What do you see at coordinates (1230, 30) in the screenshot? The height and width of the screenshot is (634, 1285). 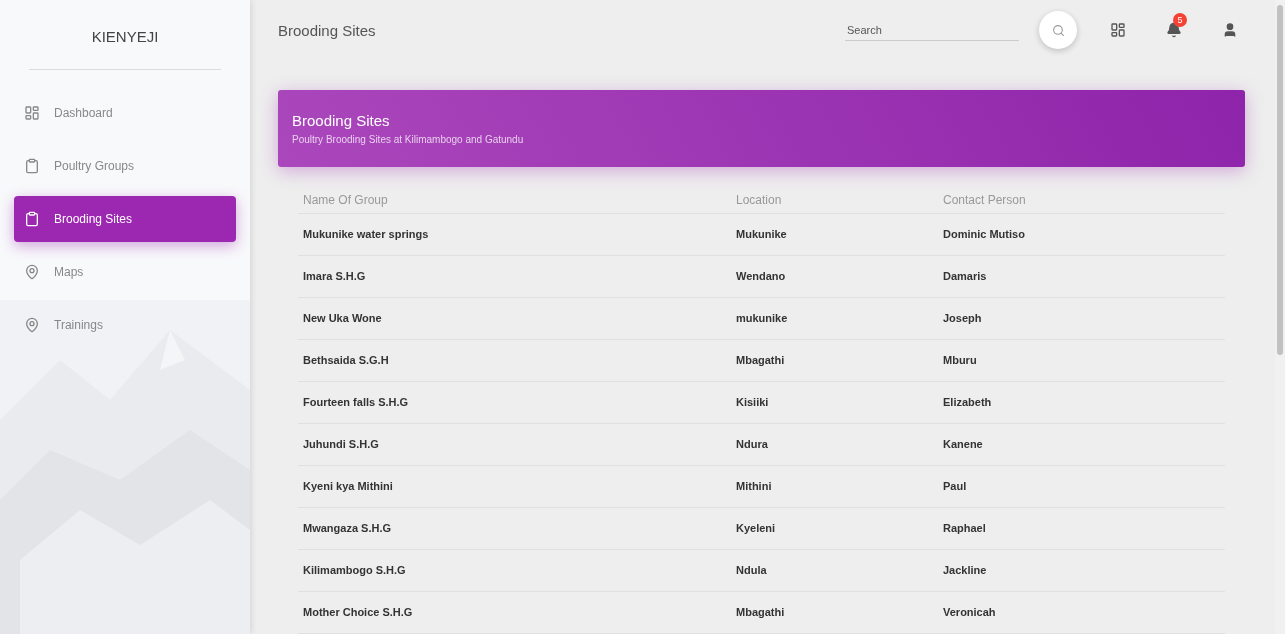 I see `person-icon` at bounding box center [1230, 30].